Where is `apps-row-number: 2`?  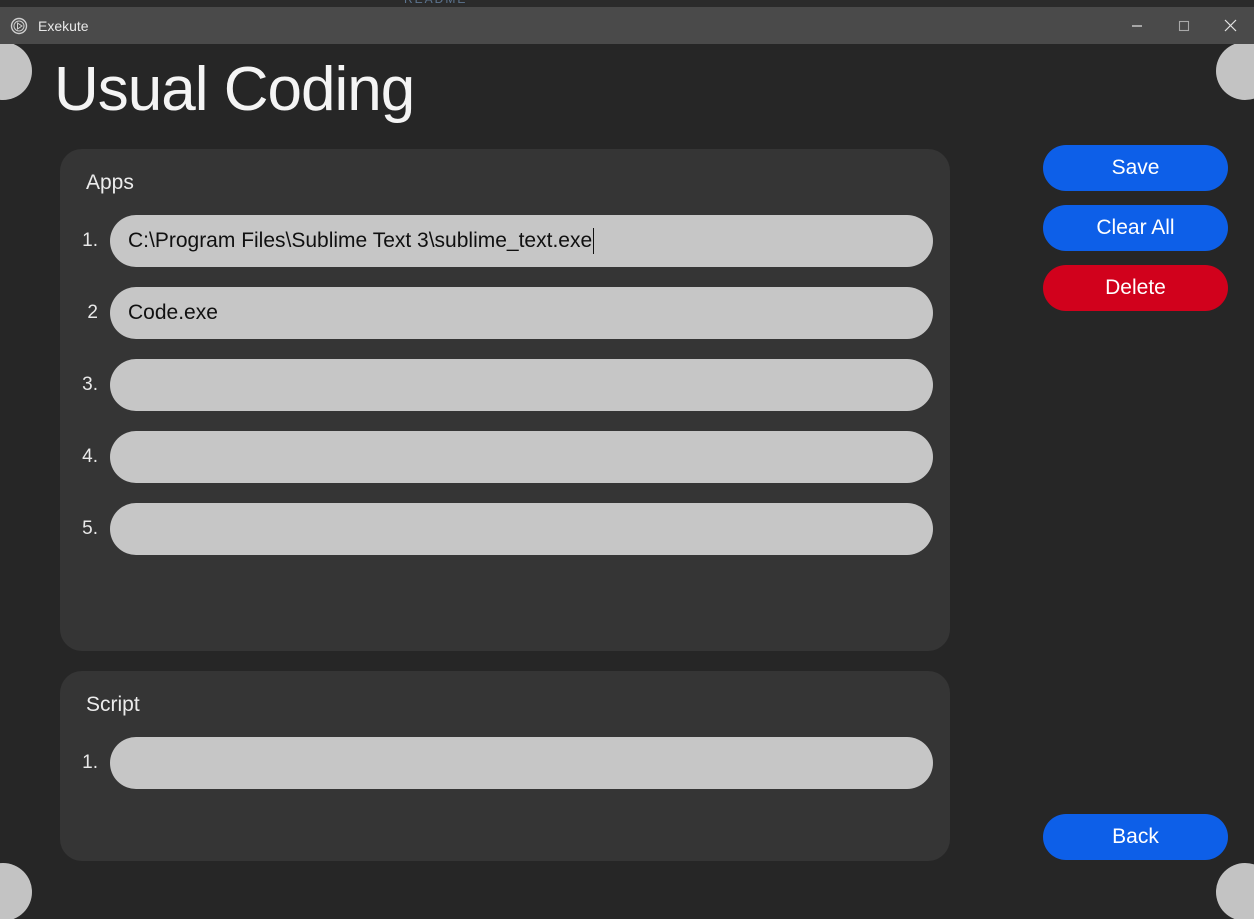 apps-row-number: 2 is located at coordinates (92, 312).